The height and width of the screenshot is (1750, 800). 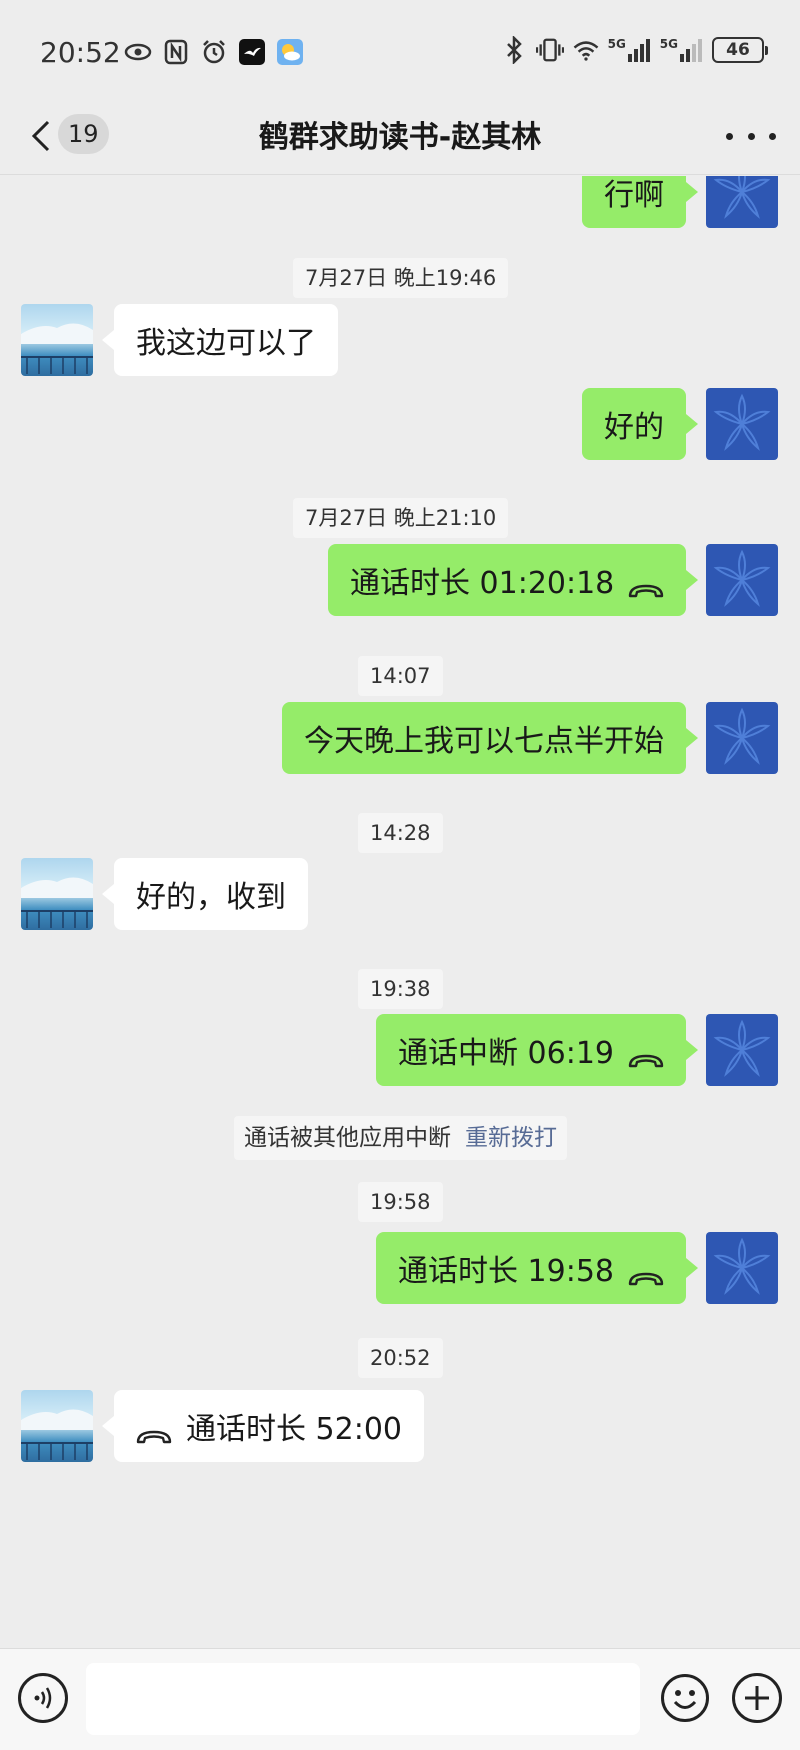 I want to click on emoji-button, so click(x=685, y=1698).